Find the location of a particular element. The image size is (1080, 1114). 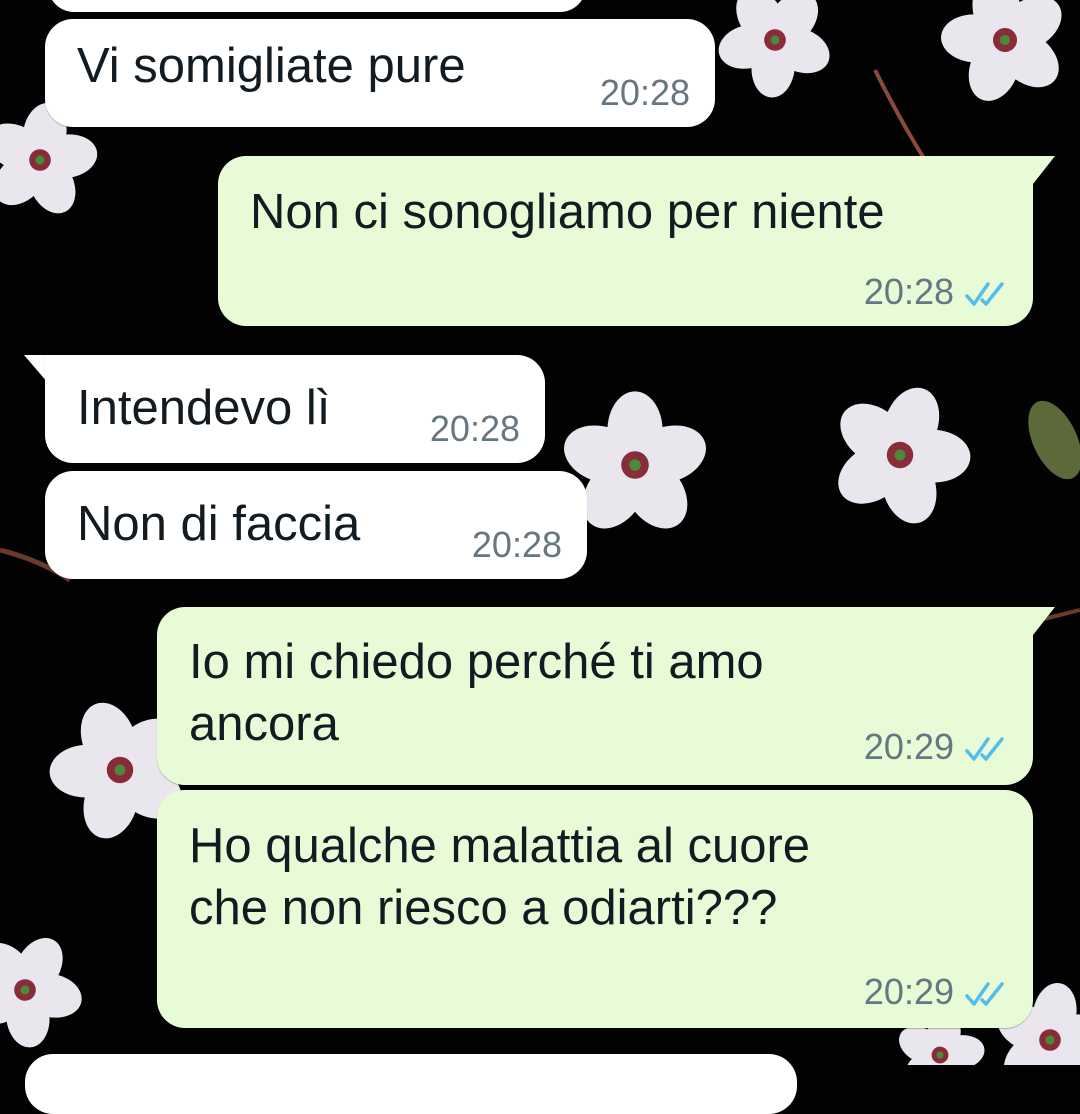

message-bubble-incoming: Intendevo lì 20:28 is located at coordinates (295, 409).